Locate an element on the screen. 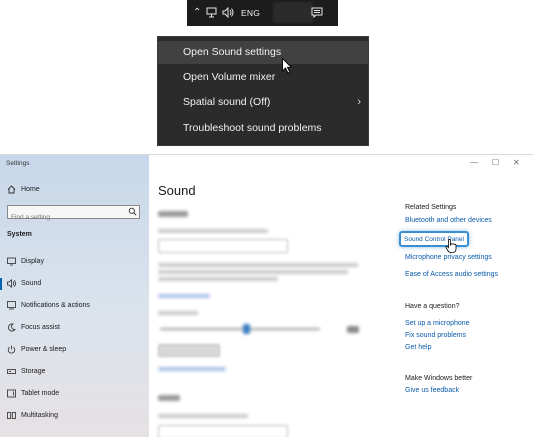 This screenshot has width=533, height=437. tablet-icon is located at coordinates (11, 394).